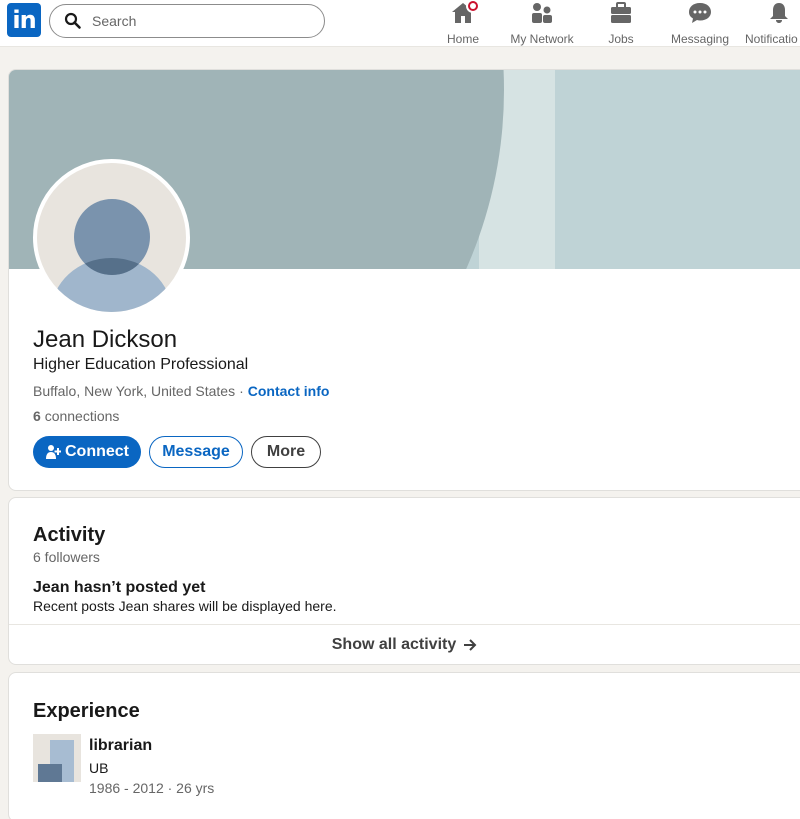  I want to click on show-all-activity-link: Show all activity, so click(404, 645).